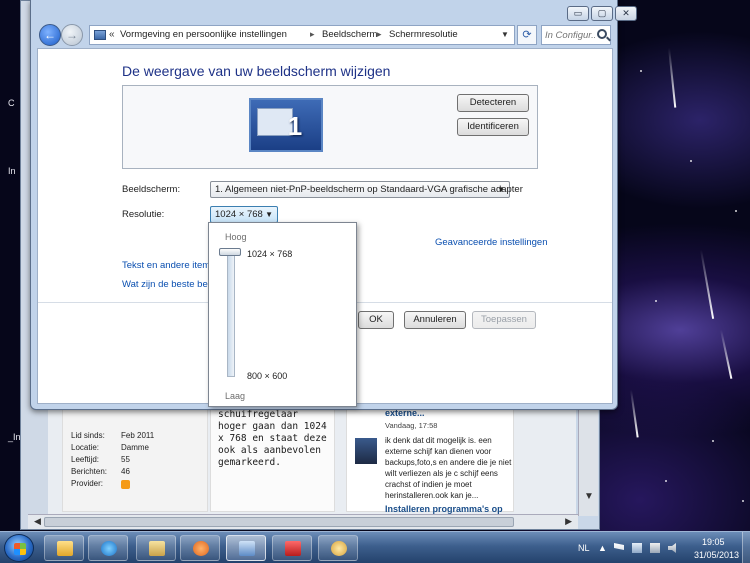 The image size is (750, 563). I want to click on refresh-button: ⟳, so click(527, 35).